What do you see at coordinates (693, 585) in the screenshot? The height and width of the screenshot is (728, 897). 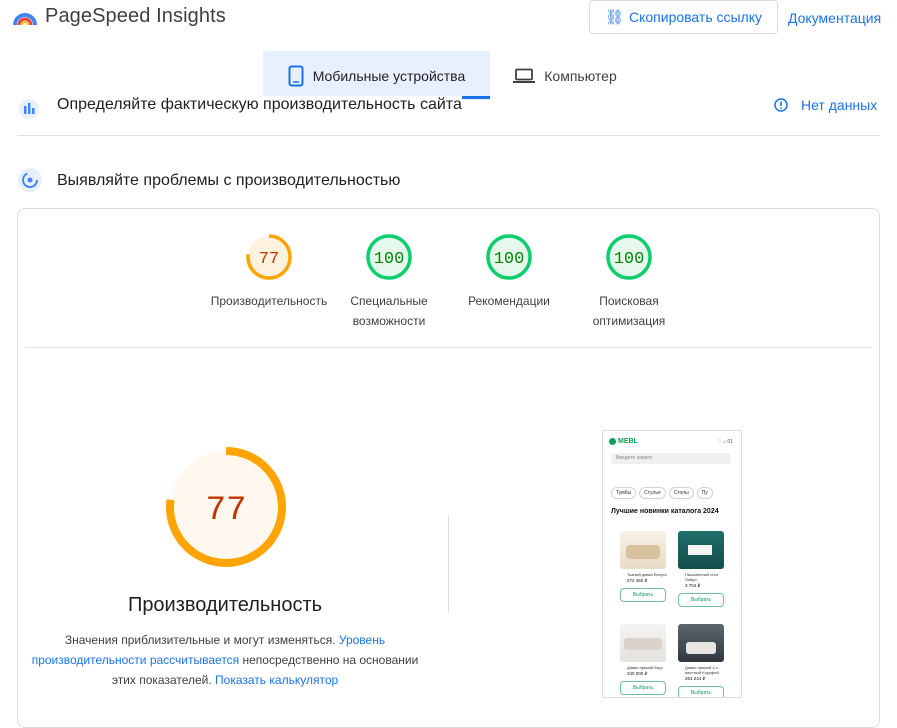 I see `product-price: 3 704 ₽` at bounding box center [693, 585].